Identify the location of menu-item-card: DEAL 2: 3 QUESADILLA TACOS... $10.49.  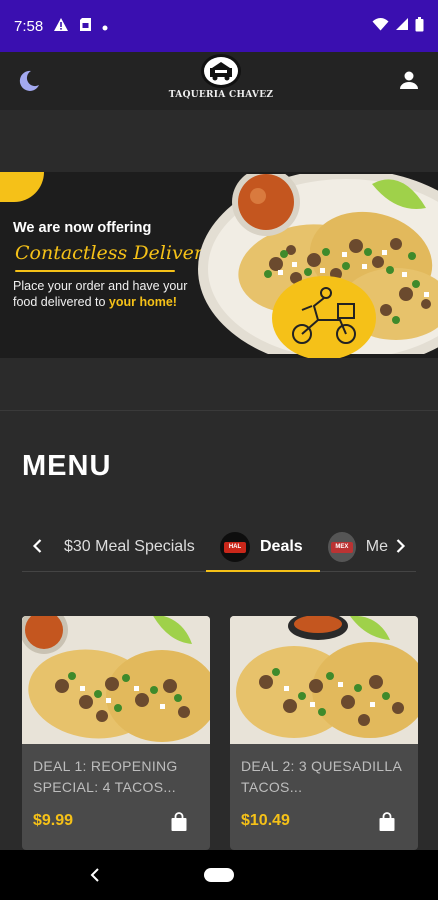
(324, 733).